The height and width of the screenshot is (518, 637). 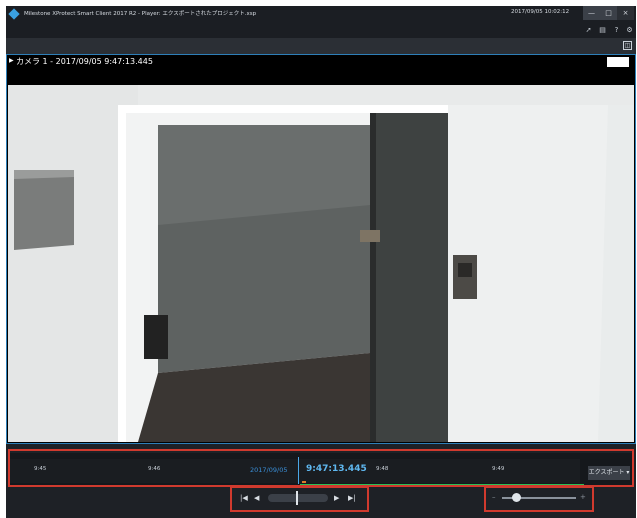 I want to click on minimize-button: —, so click(x=591, y=13).